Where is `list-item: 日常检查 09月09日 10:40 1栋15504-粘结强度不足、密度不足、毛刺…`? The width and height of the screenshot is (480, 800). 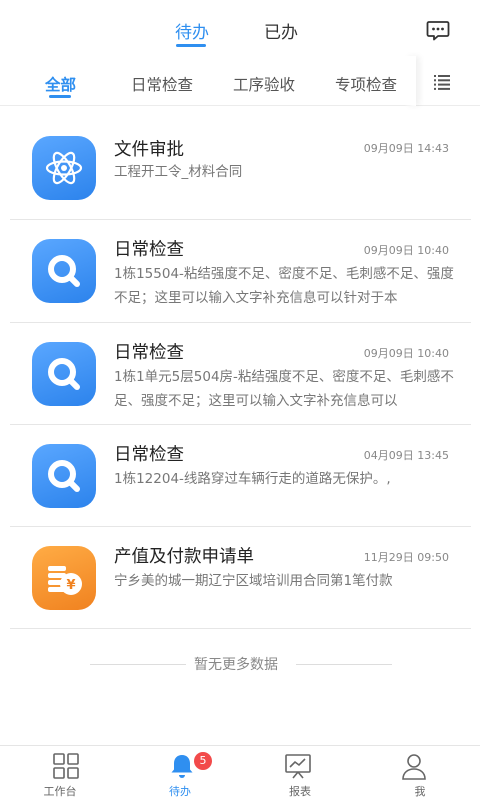
list-item: 日常检查 09月09日 10:40 1栋15504-粘结强度不足、密度不足、毛刺… is located at coordinates (240, 271).